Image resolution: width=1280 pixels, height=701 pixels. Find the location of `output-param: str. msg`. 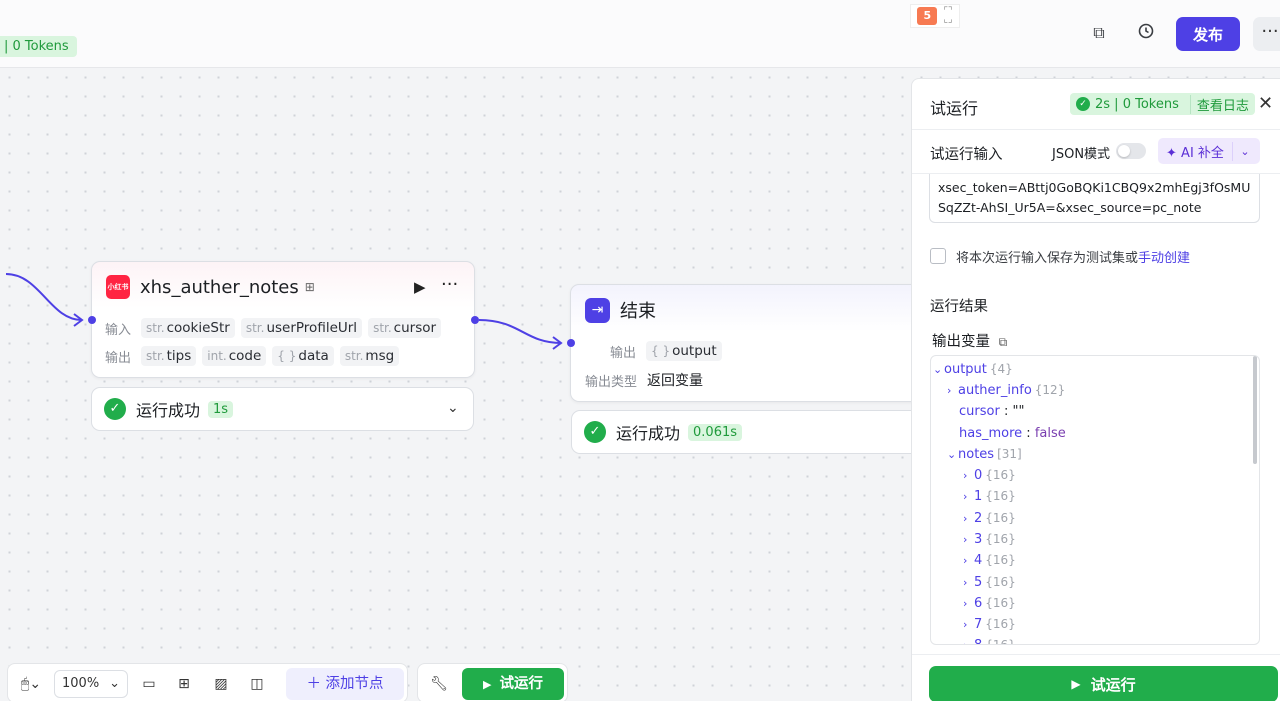

output-param: str. msg is located at coordinates (369, 356).